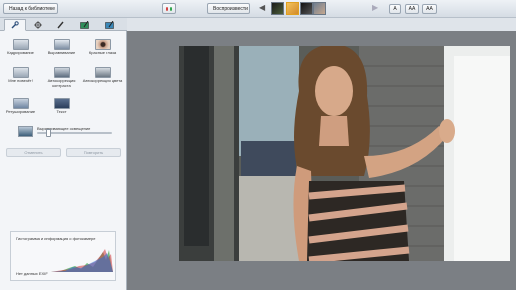 The height and width of the screenshot is (290, 516). What do you see at coordinates (61, 44) in the screenshot?
I see `straighten-icon` at bounding box center [61, 44].